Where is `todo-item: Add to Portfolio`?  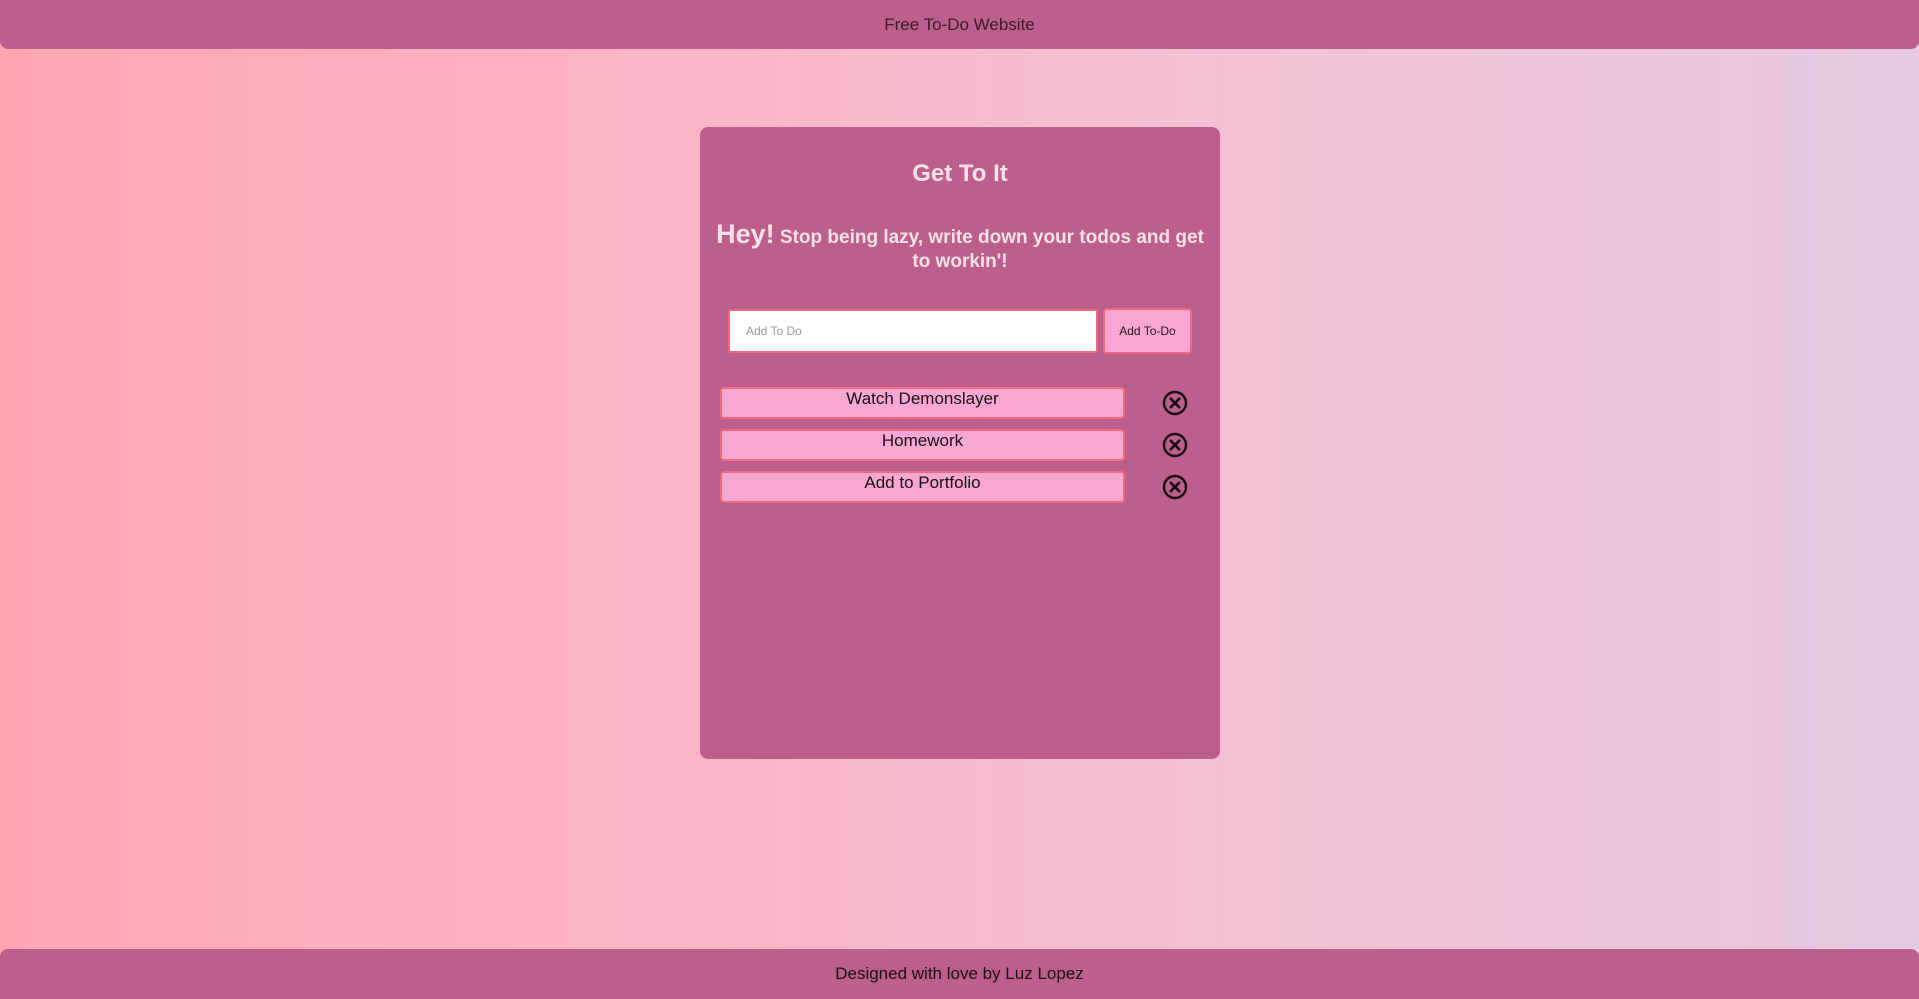
todo-item: Add to Portfolio is located at coordinates (965, 492).